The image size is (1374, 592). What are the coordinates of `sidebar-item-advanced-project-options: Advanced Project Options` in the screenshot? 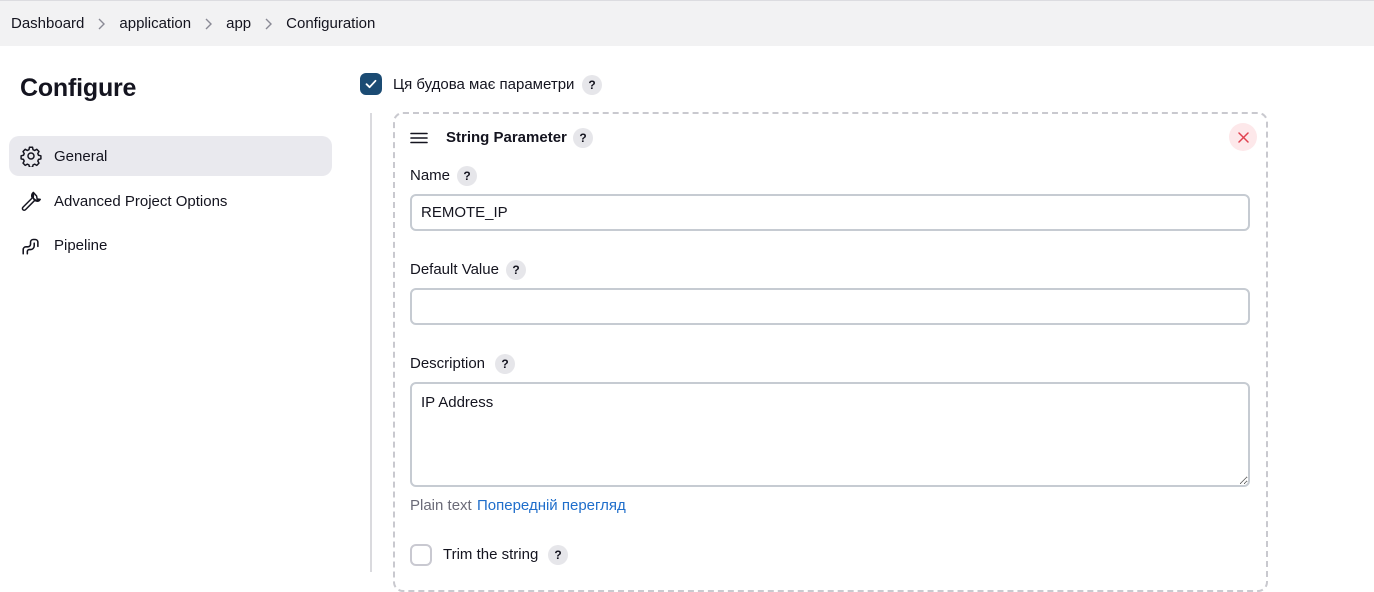 It's located at (170, 201).